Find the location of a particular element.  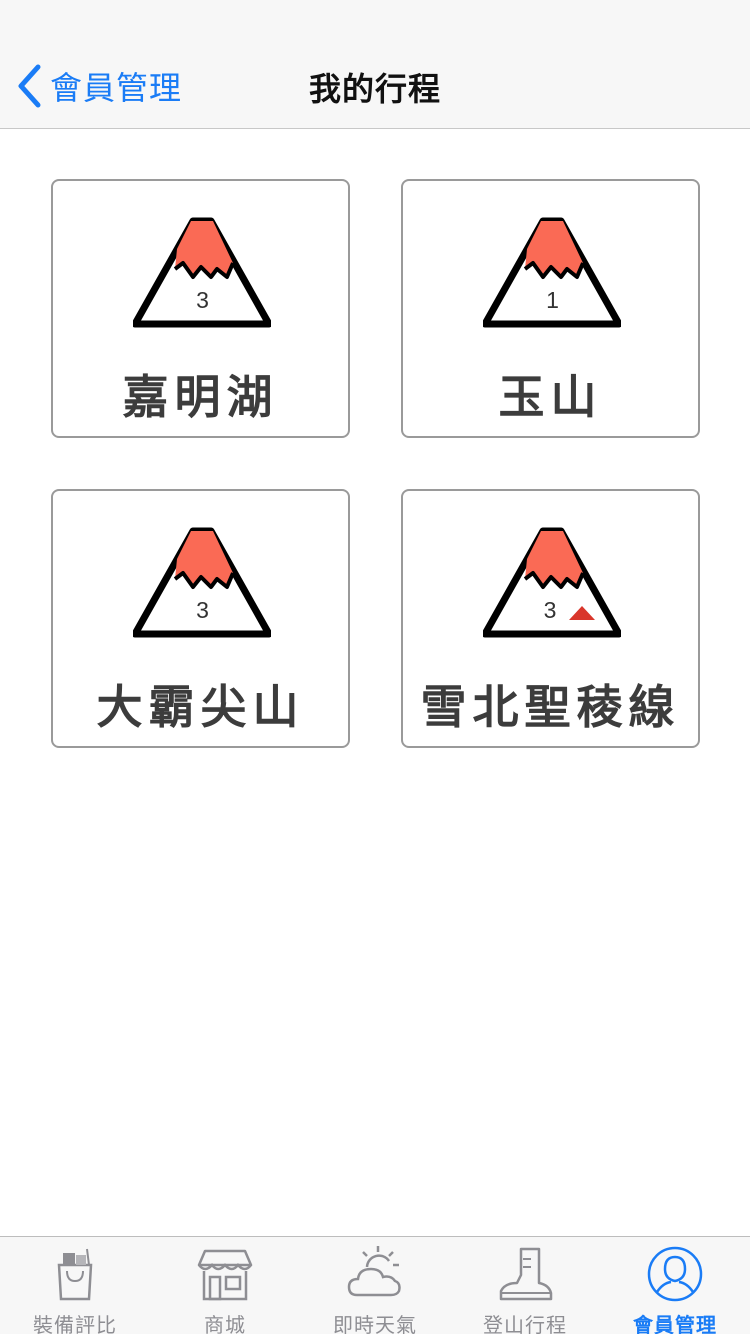

tab-label: 登山行程 is located at coordinates (525, 1323).